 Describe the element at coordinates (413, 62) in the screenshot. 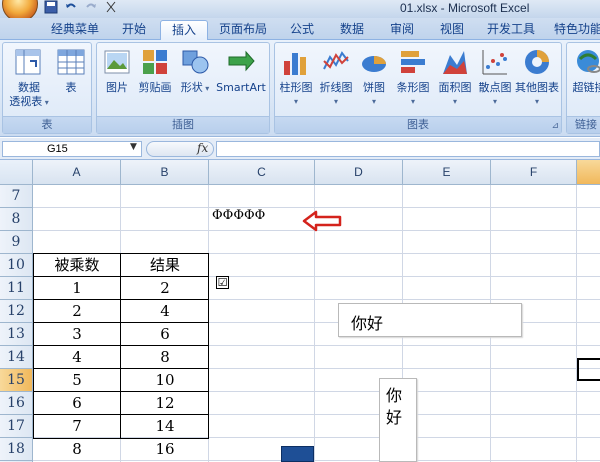

I see `bar-chart-icon` at that location.